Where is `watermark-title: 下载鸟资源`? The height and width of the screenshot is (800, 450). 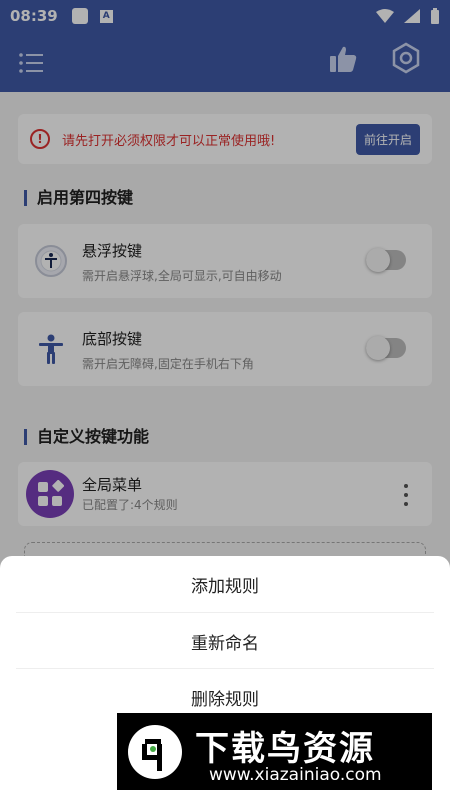
watermark-title: 下载鸟资源 is located at coordinates (285, 749).